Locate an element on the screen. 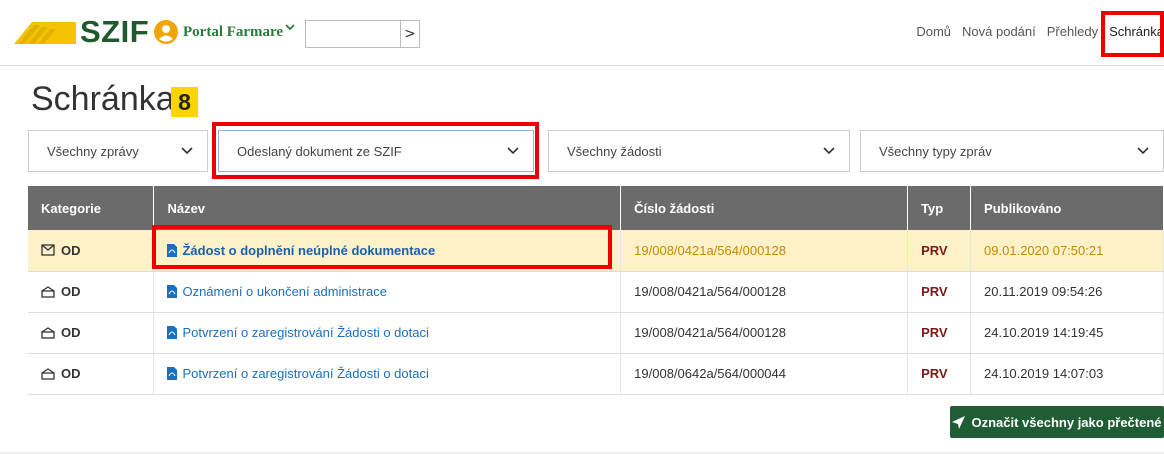 This screenshot has width=1164, height=454. paper-plane-icon is located at coordinates (959, 422).